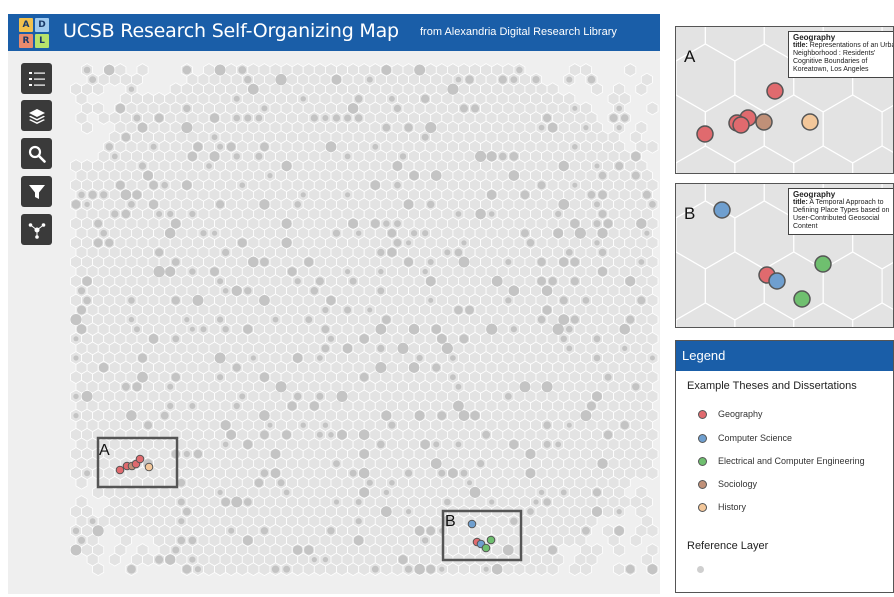  I want to click on point-history, so click(810, 122).